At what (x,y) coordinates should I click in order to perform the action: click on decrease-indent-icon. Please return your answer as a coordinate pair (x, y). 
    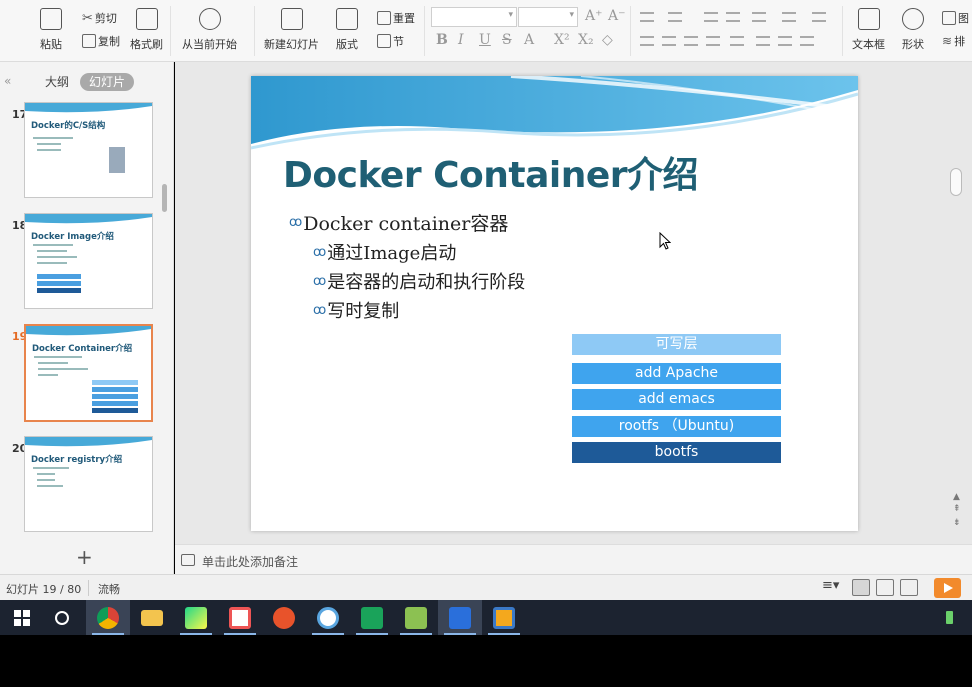
    Looking at the image, I should click on (711, 17).